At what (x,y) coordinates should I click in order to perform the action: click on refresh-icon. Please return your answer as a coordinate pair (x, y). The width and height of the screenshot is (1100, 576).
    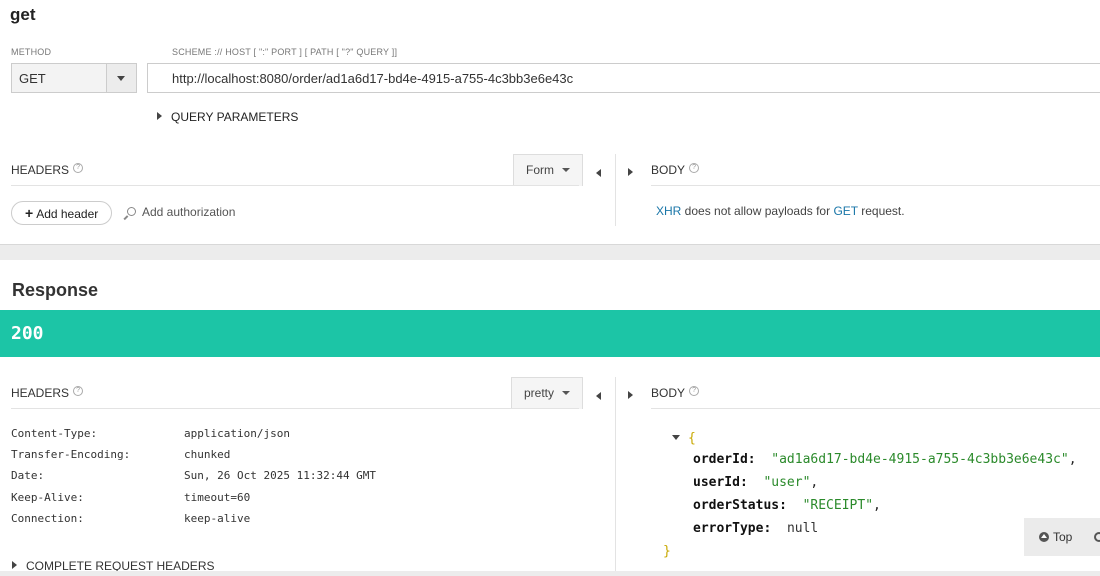
    Looking at the image, I should click on (1097, 537).